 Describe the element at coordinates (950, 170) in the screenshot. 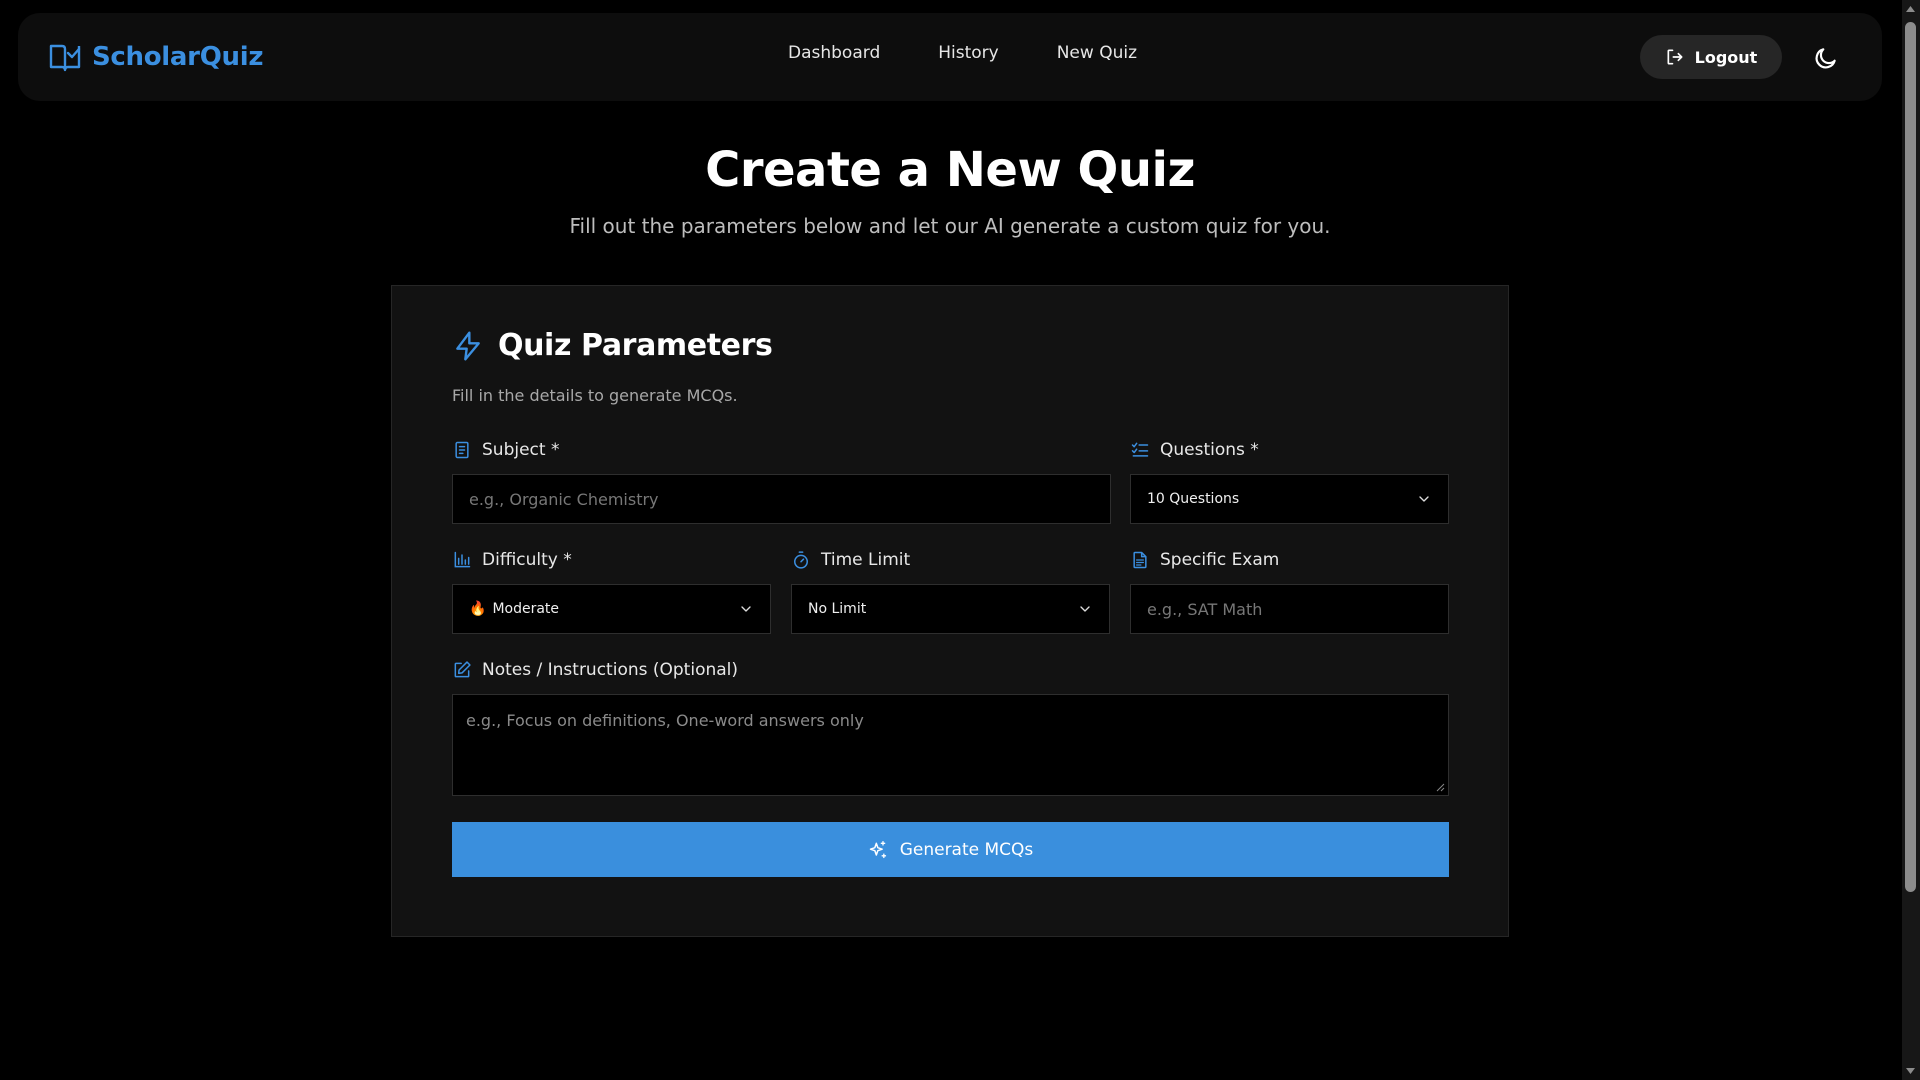

I see `page-title: Create a New Quiz` at that location.